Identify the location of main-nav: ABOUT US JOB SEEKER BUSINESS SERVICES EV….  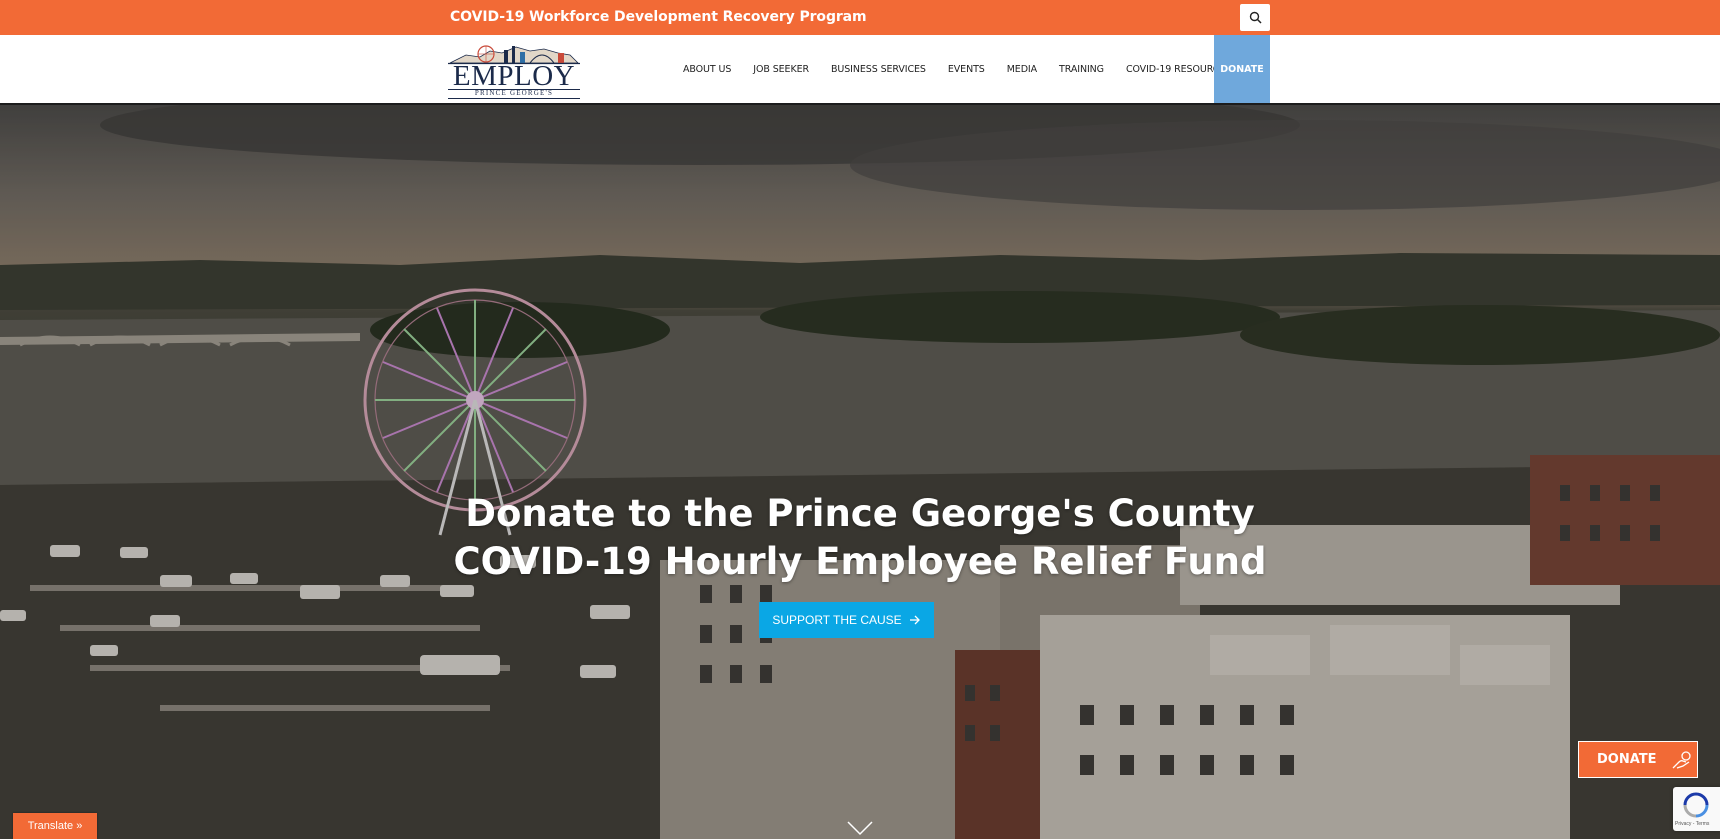
(957, 69).